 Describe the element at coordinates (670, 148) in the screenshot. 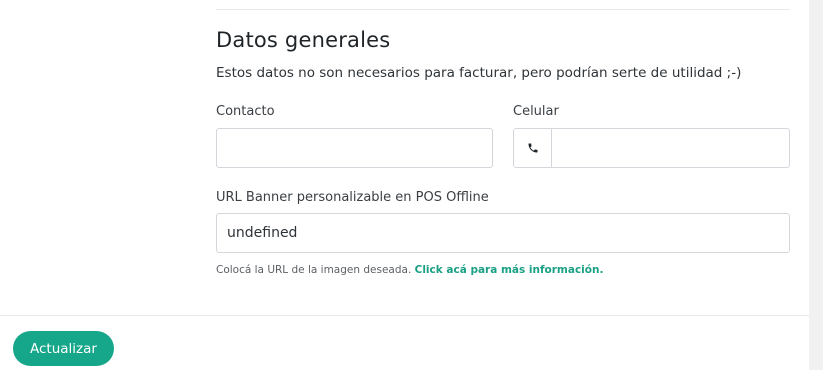

I see `mobile-input` at that location.